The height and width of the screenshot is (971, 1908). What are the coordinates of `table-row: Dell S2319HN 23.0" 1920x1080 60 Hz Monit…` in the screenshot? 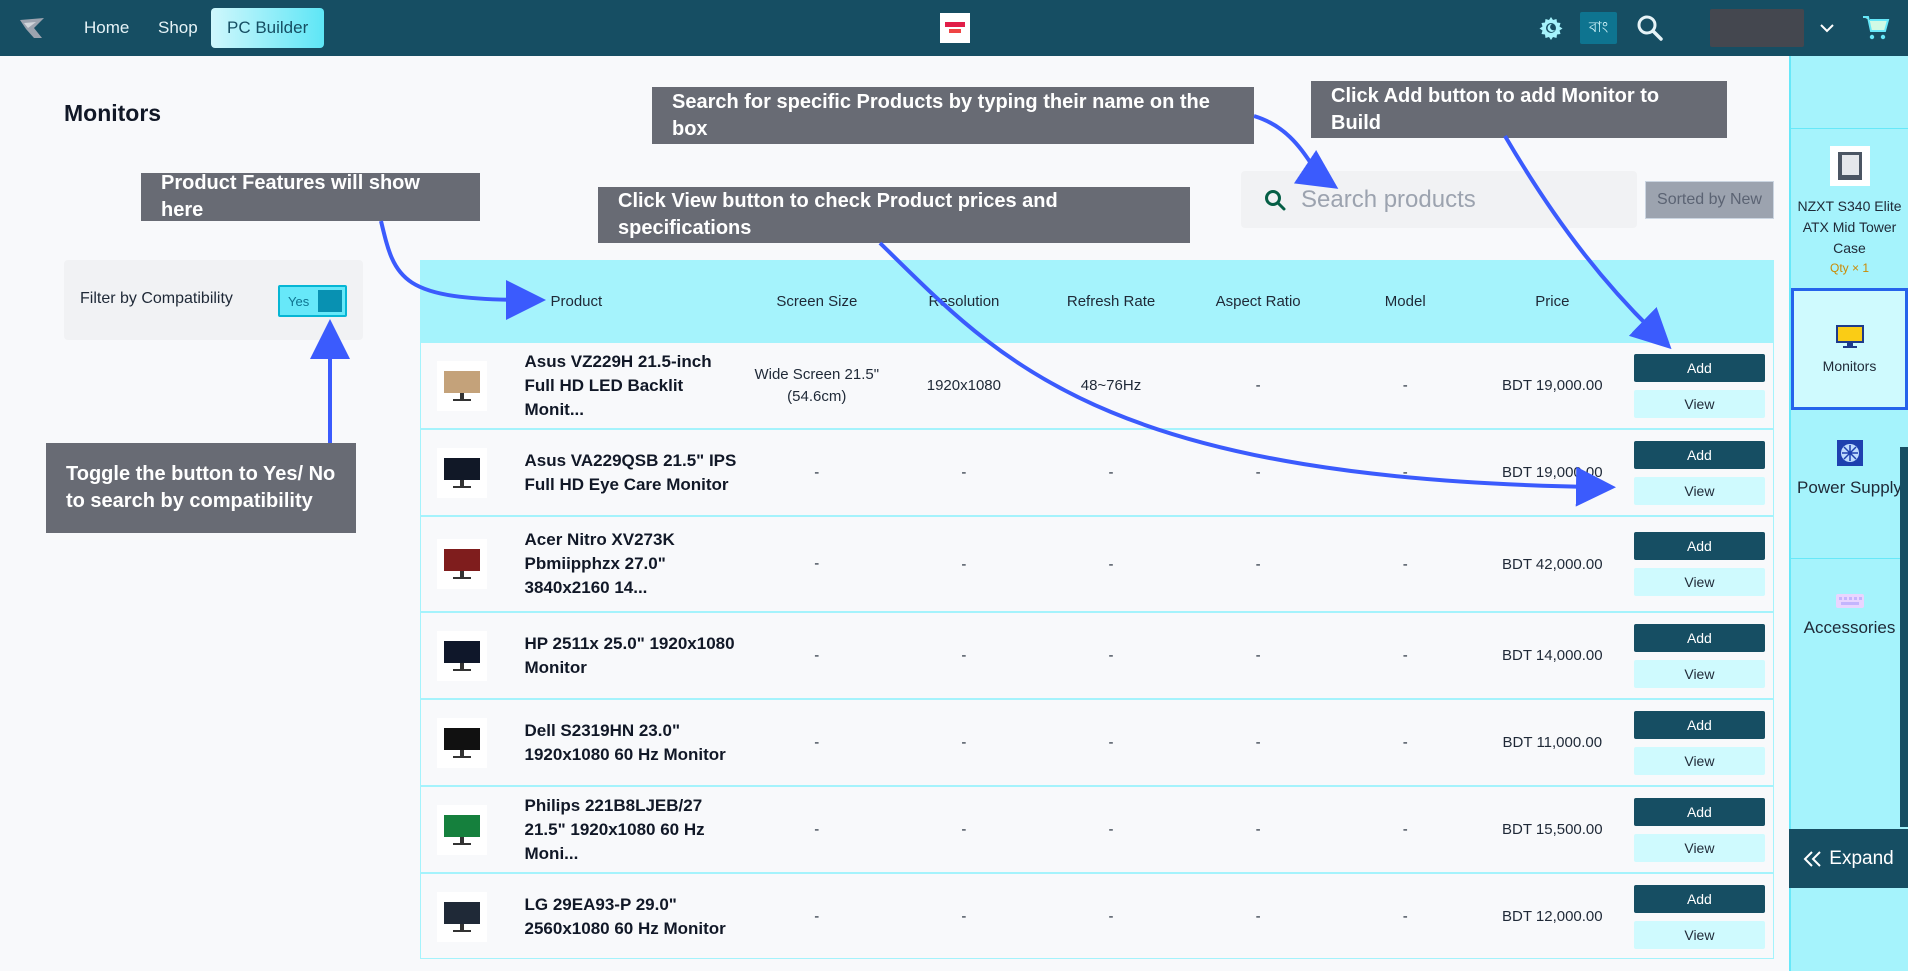 It's located at (1097, 741).